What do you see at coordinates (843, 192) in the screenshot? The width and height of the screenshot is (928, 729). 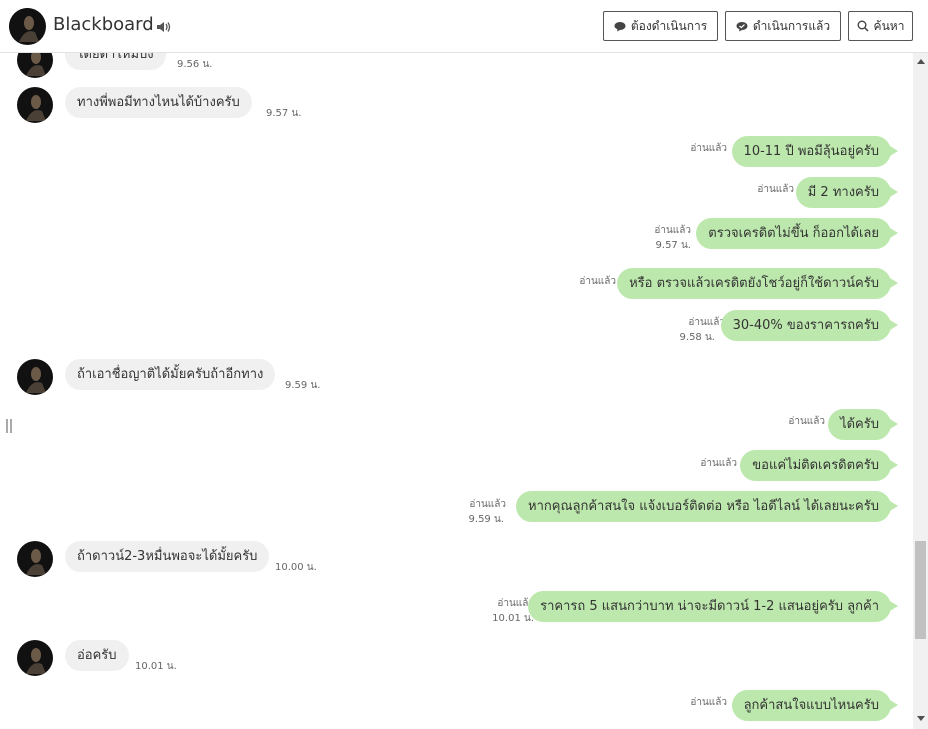 I see `outgoing-message: มี 2 ทางครับ` at bounding box center [843, 192].